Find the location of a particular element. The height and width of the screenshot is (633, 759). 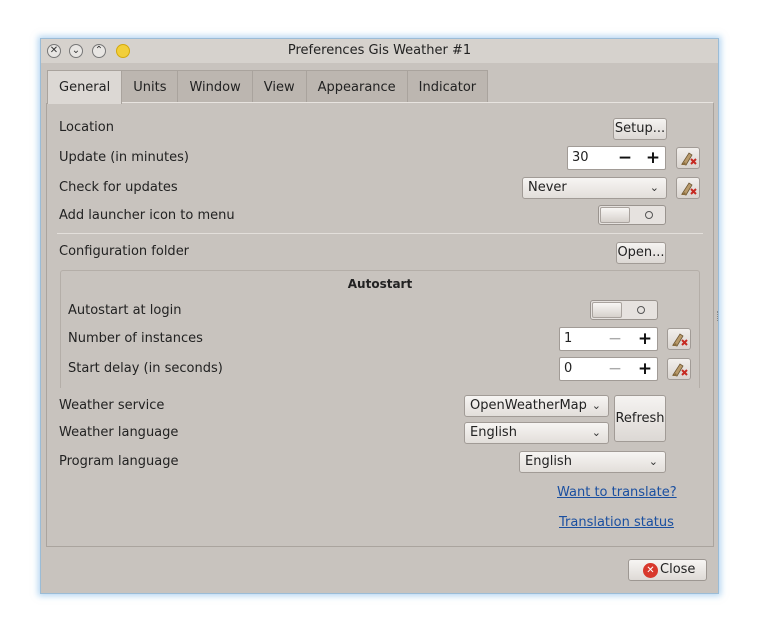

close-button-label: Close is located at coordinates (678, 569).